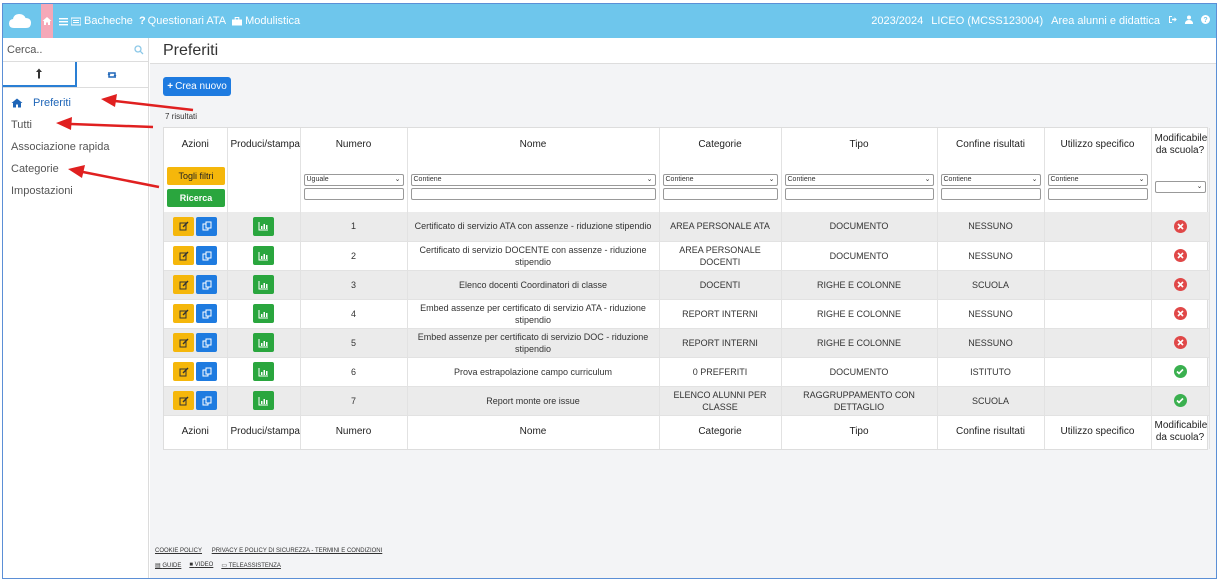 This screenshot has height=582, width=1220. I want to click on logout-icon, so click(1172, 21).